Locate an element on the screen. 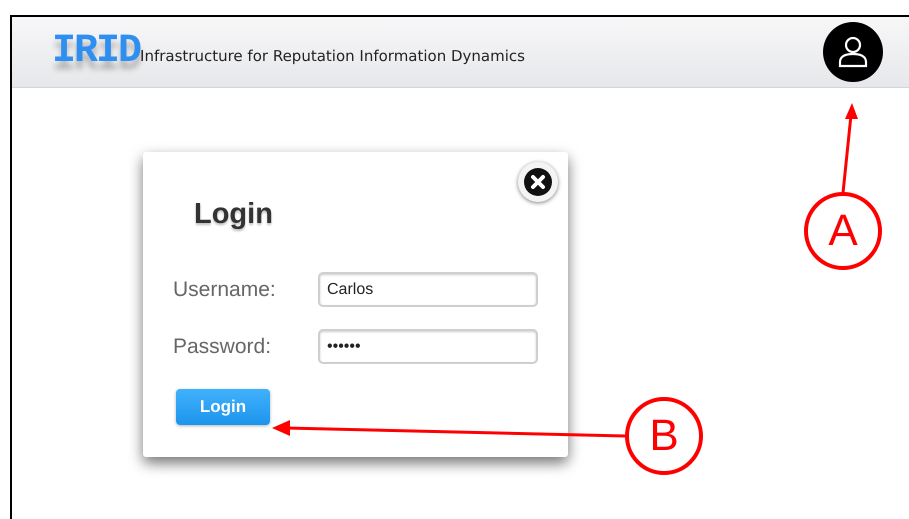  close-icon is located at coordinates (538, 182).